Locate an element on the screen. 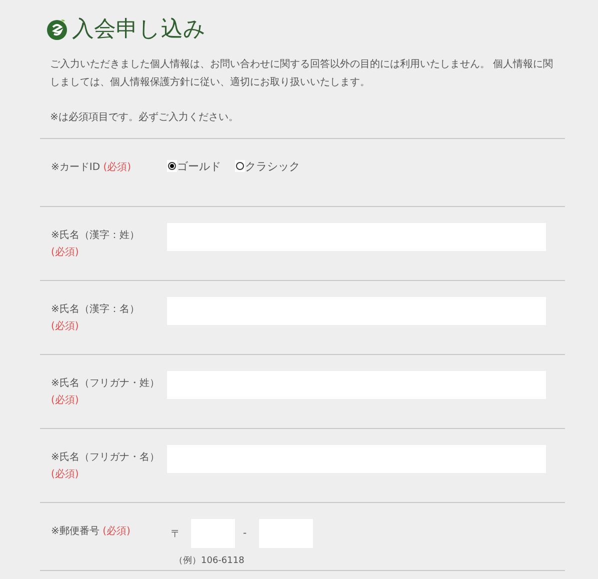 The height and width of the screenshot is (579, 598). required-note: ※は必須項目です。必ずご入力ください。 is located at coordinates (144, 117).